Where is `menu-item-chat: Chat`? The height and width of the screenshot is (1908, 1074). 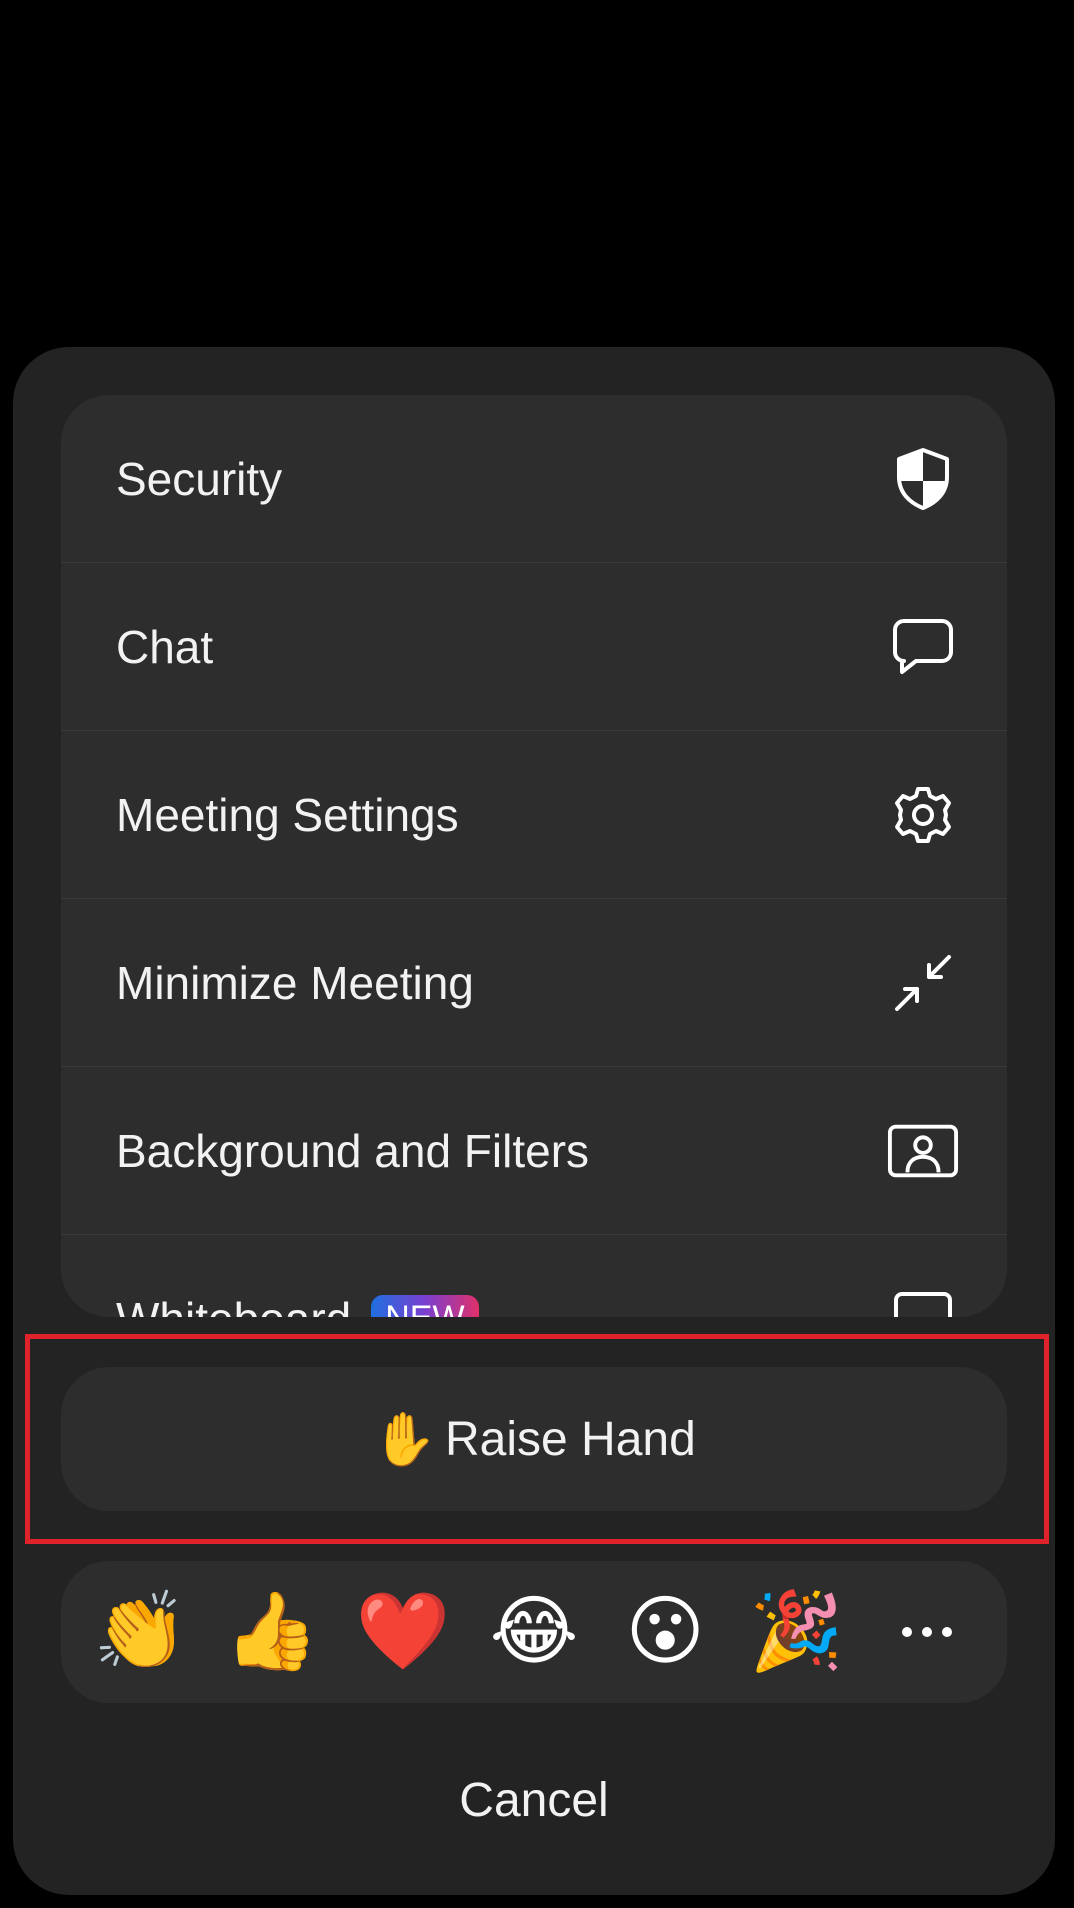
menu-item-chat: Chat is located at coordinates (534, 647).